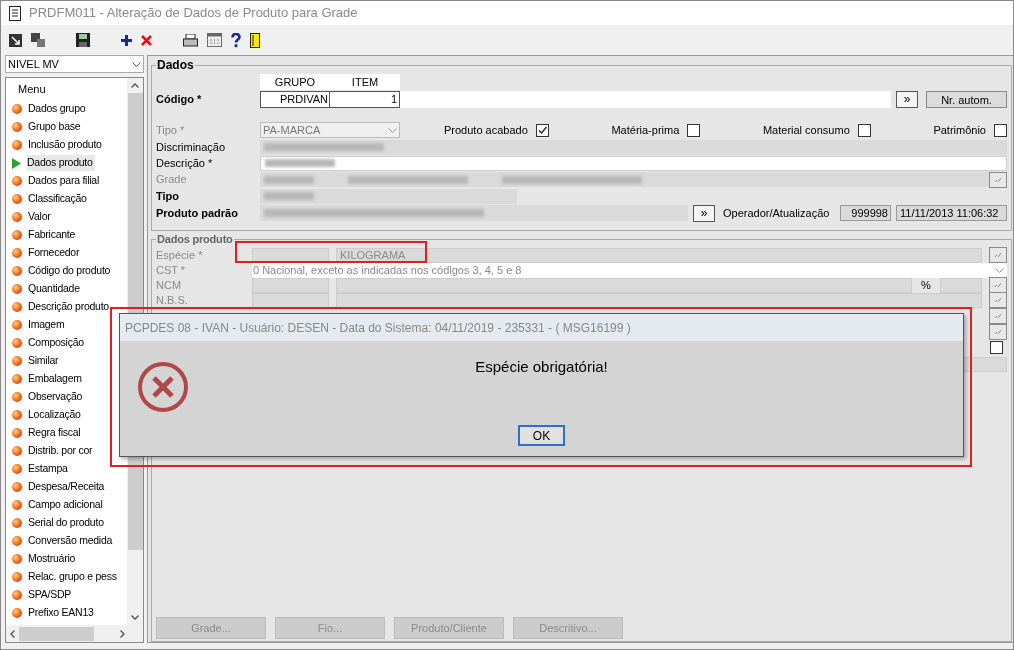 Image resolution: width=1014 pixels, height=650 pixels. Describe the element at coordinates (171, 270) in the screenshot. I see `field-label: CST *` at that location.